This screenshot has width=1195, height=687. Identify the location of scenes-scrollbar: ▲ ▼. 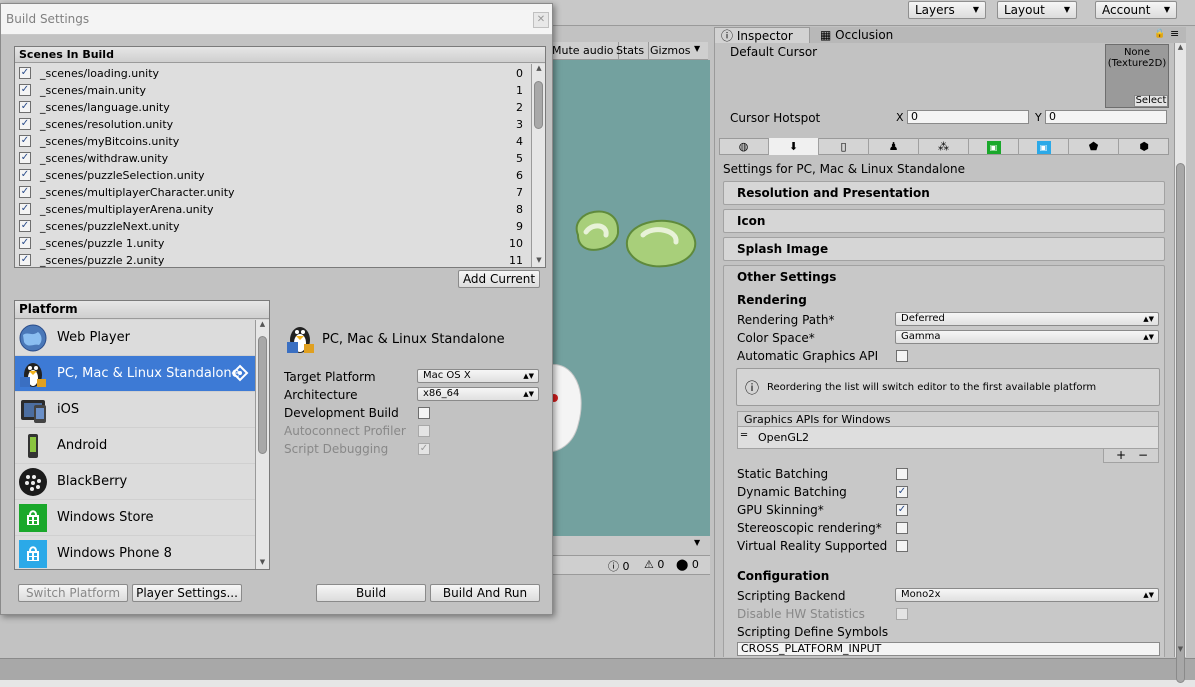
(538, 165).